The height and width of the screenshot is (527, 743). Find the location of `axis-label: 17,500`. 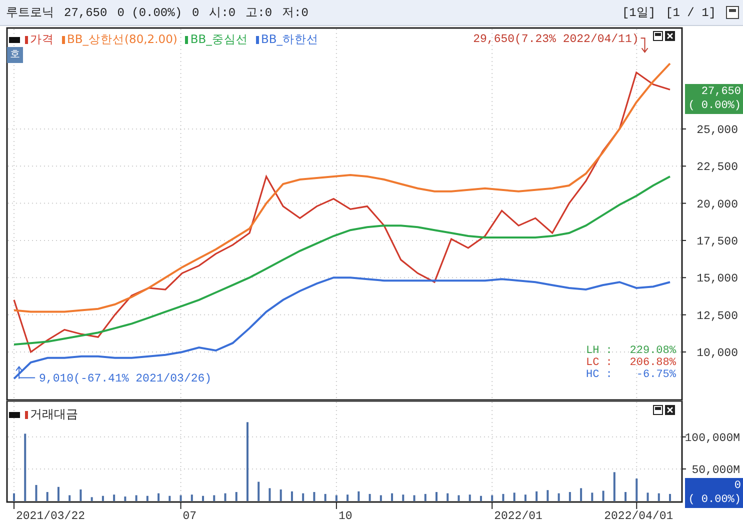

axis-label: 17,500 is located at coordinates (717, 241).